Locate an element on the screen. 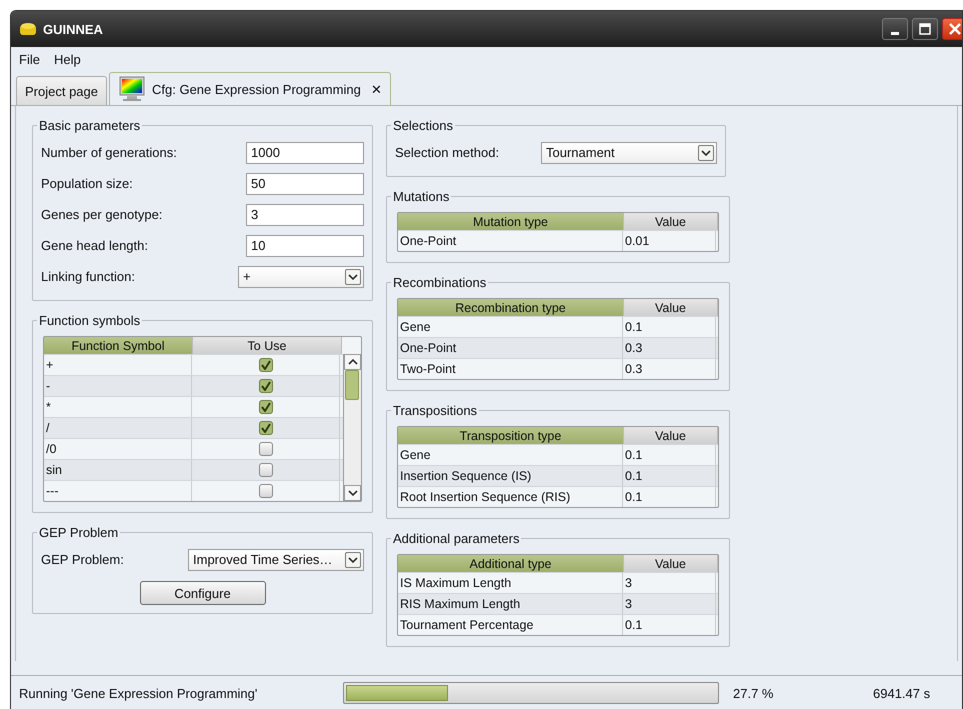 This screenshot has width=963, height=709. minimize-button is located at coordinates (895, 29).